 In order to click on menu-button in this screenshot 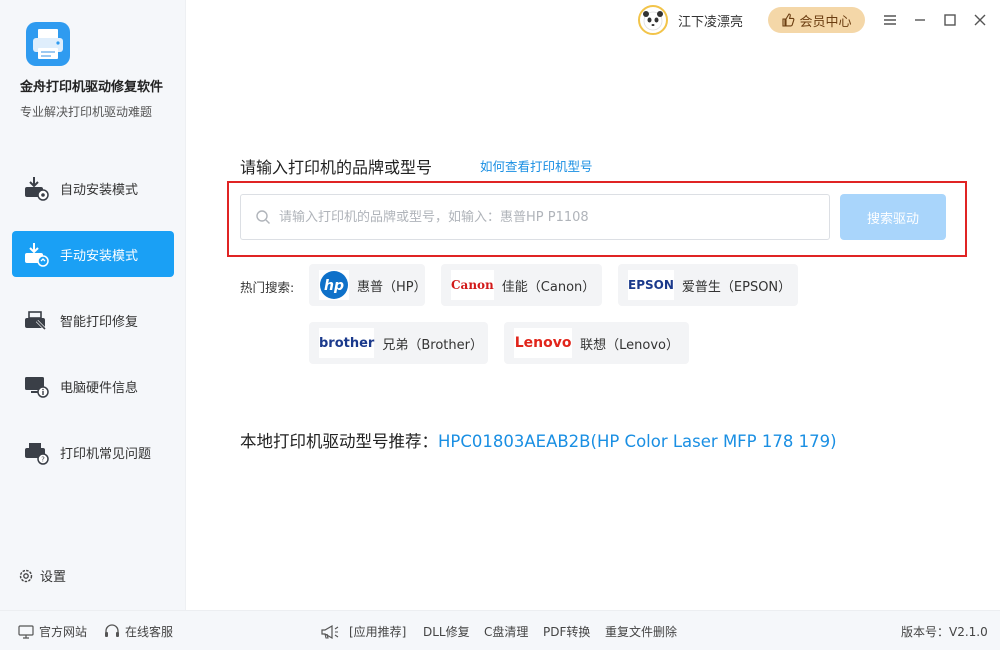, I will do `click(890, 20)`.